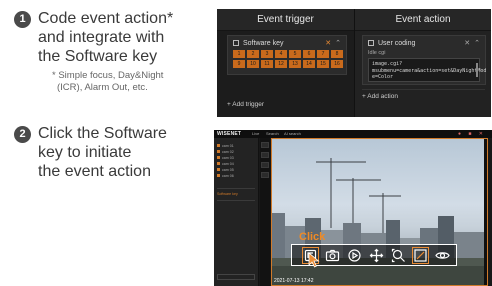 The image size is (492, 286). I want to click on event-action-header: Event action, so click(423, 20).